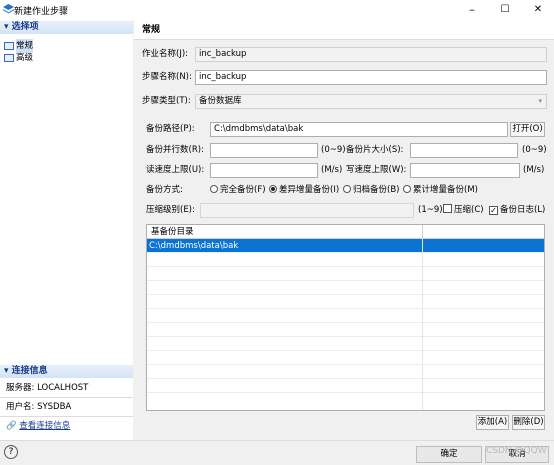 This screenshot has height=465, width=554. What do you see at coordinates (170, 129) in the screenshot?
I see `backup-path-label: 备份路径(P):` at bounding box center [170, 129].